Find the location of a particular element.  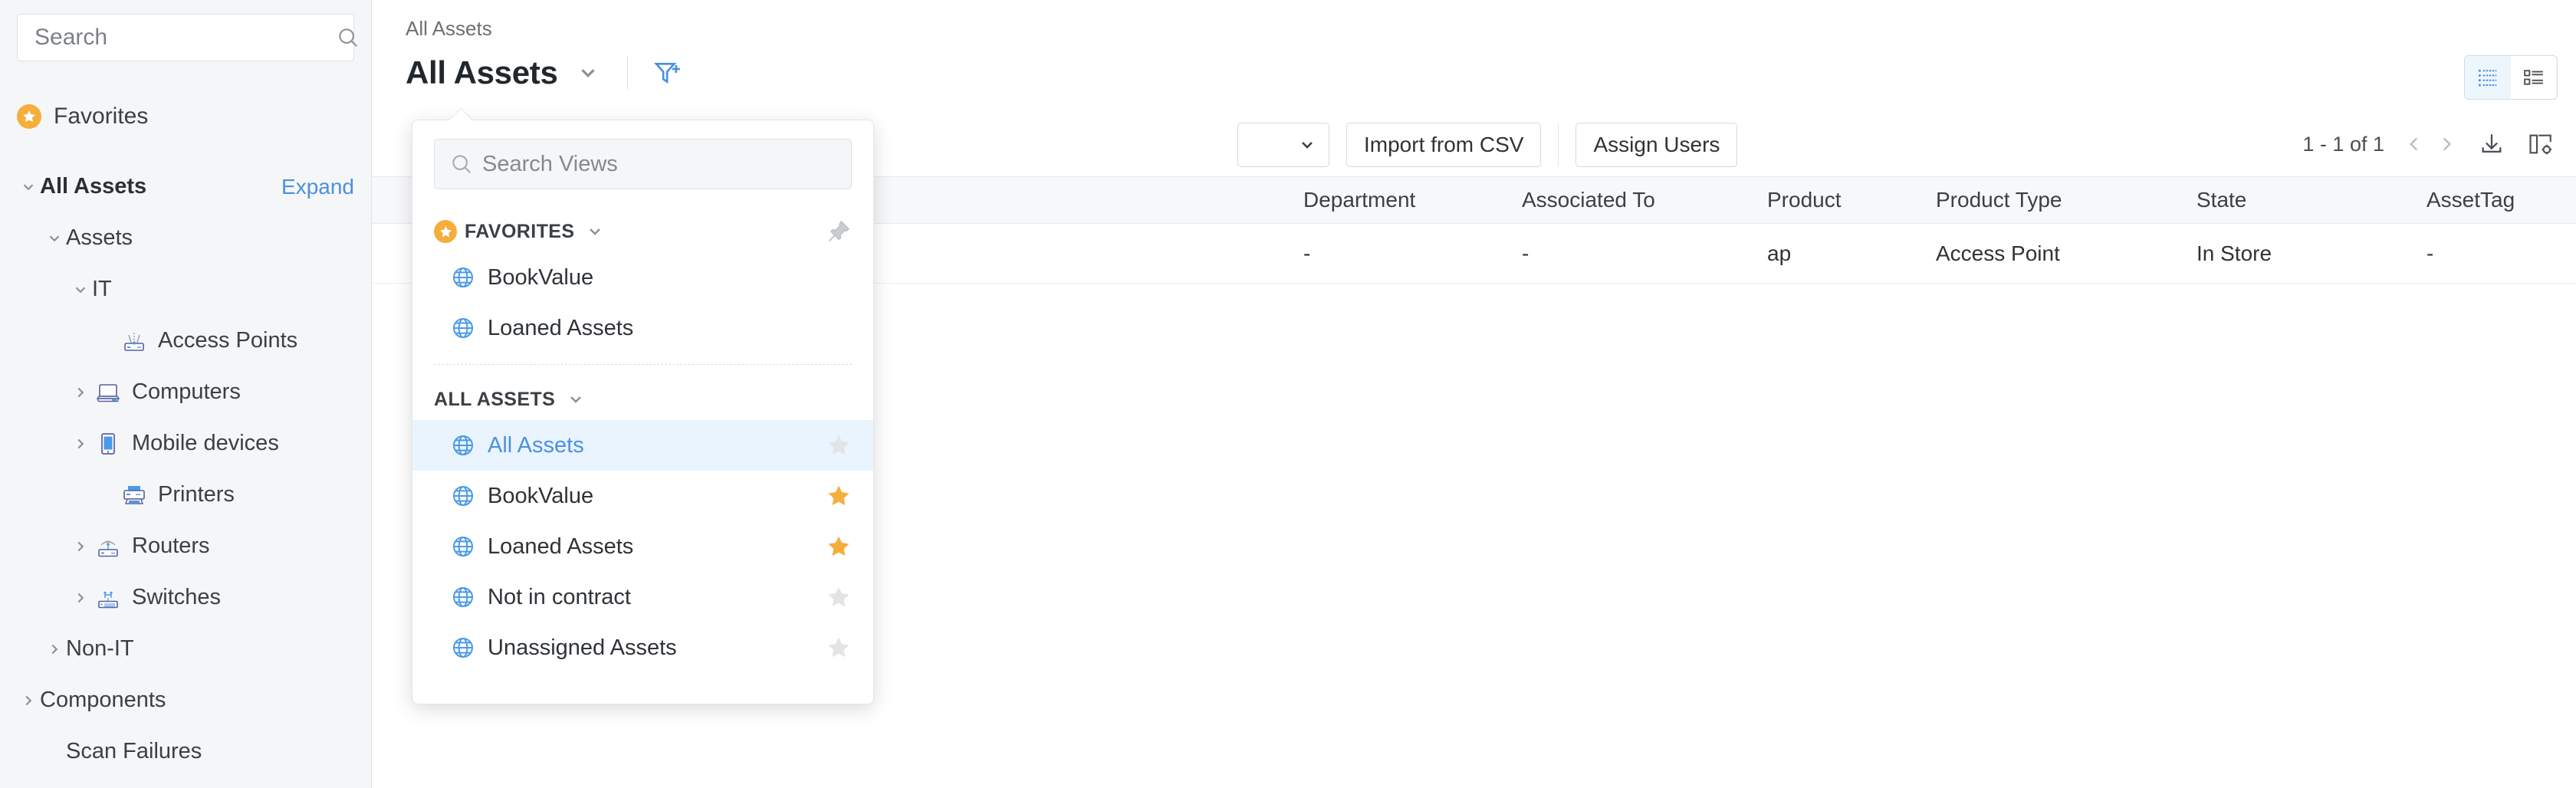

view-item-not-in-contract: Not in contract is located at coordinates (643, 597).